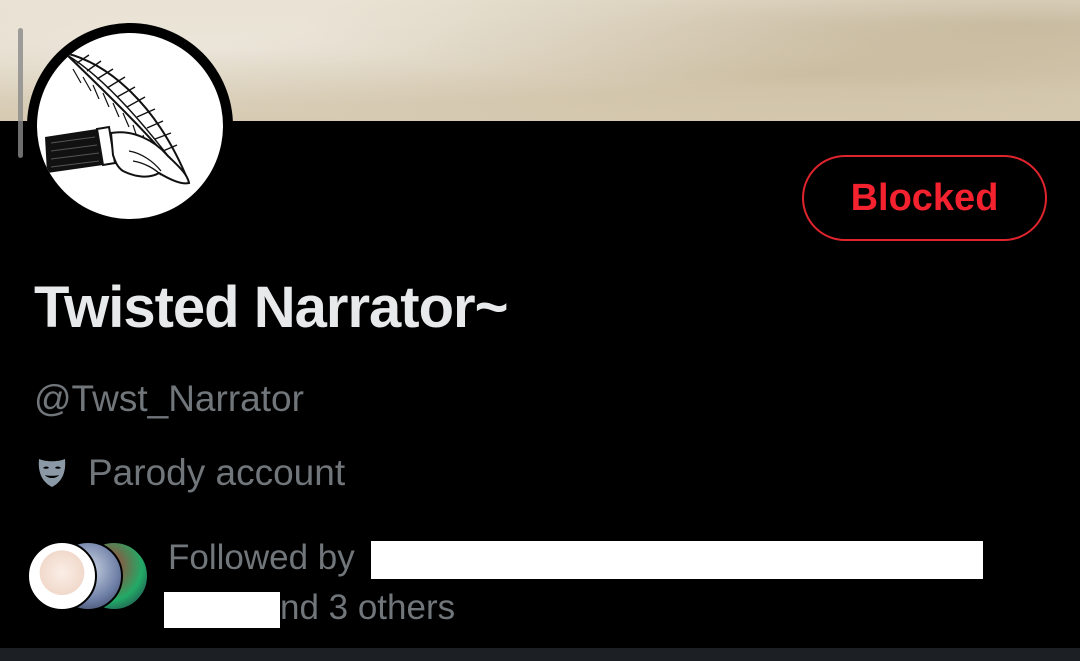 The image size is (1080, 661). I want to click on profile-avatar, so click(130, 126).